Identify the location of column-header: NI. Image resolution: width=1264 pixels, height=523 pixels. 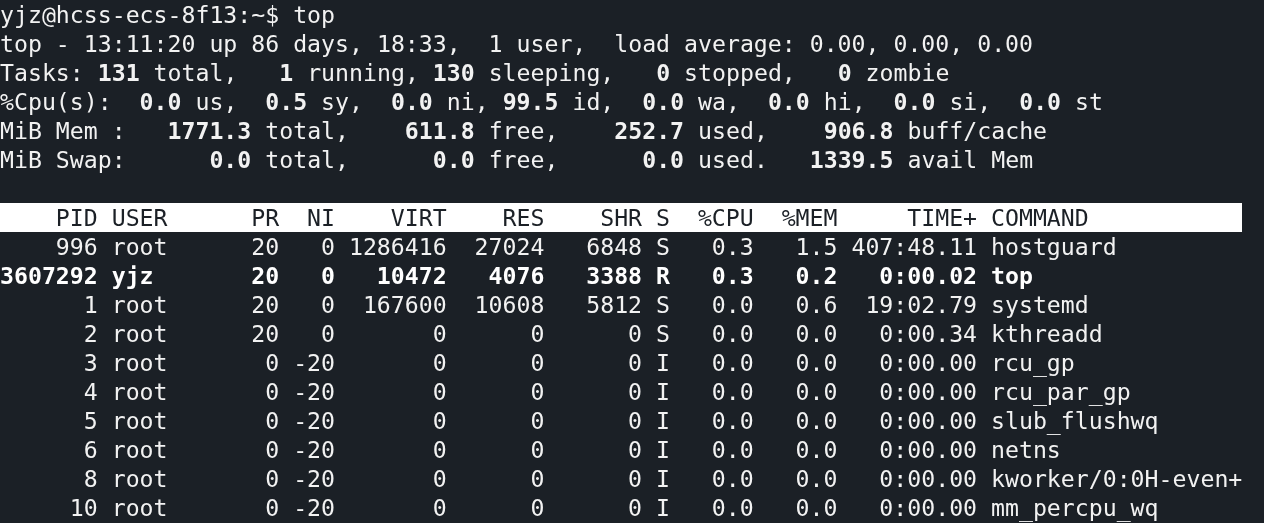
(320, 217).